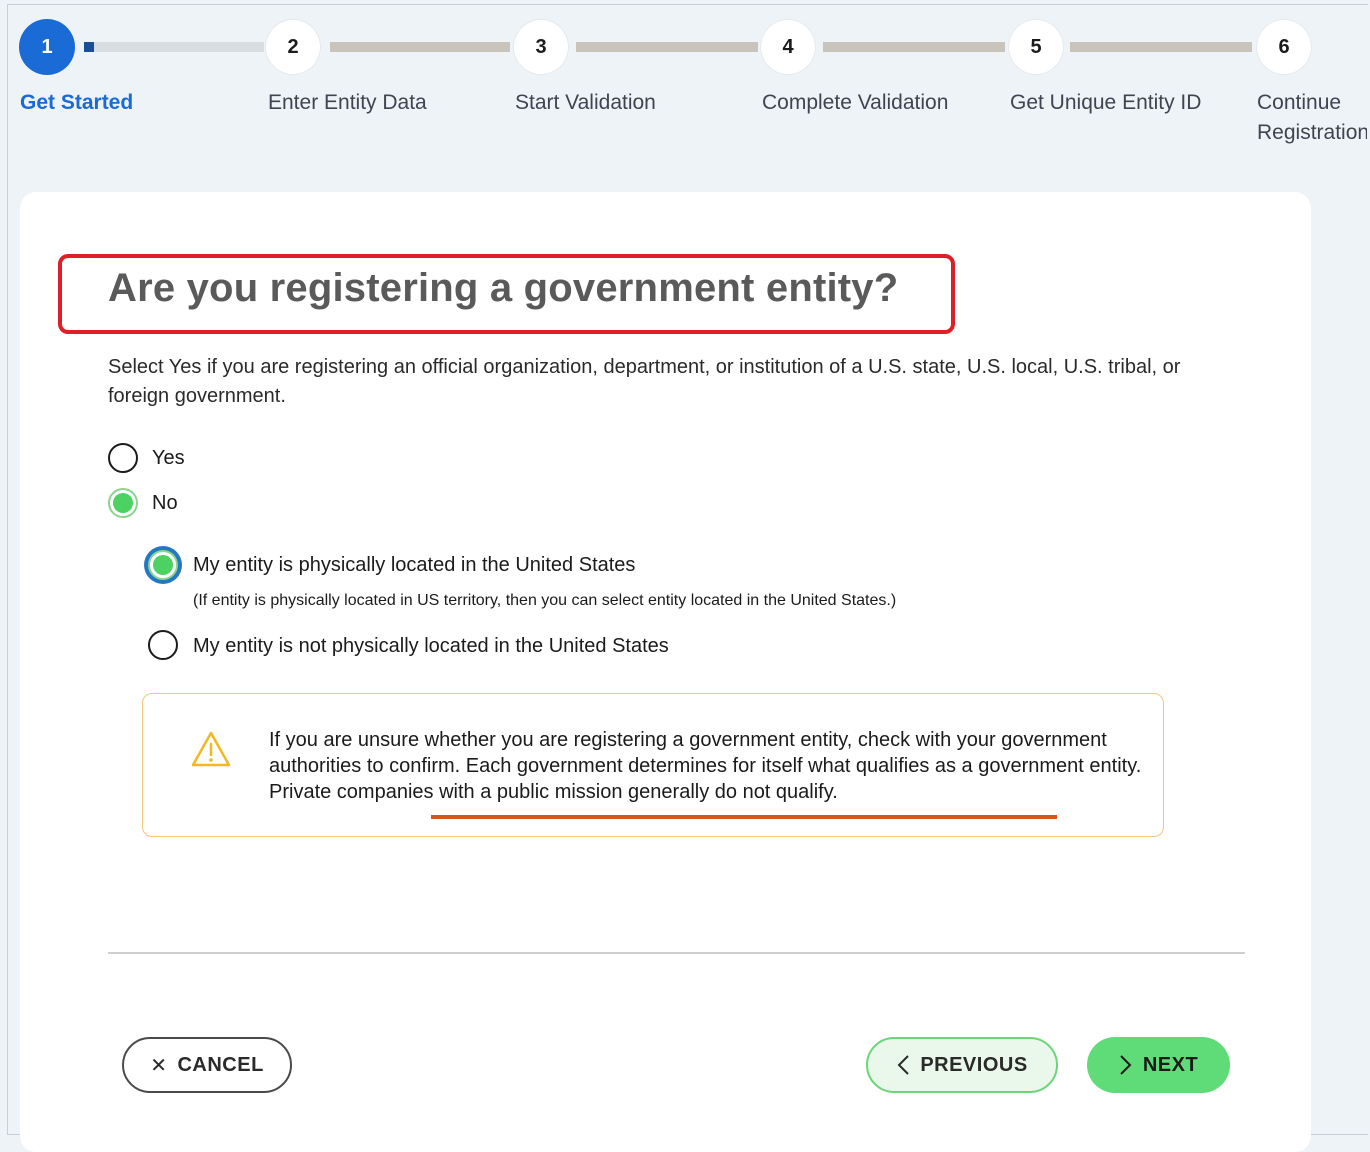  I want to click on step-3-circle: 3, so click(541, 47).